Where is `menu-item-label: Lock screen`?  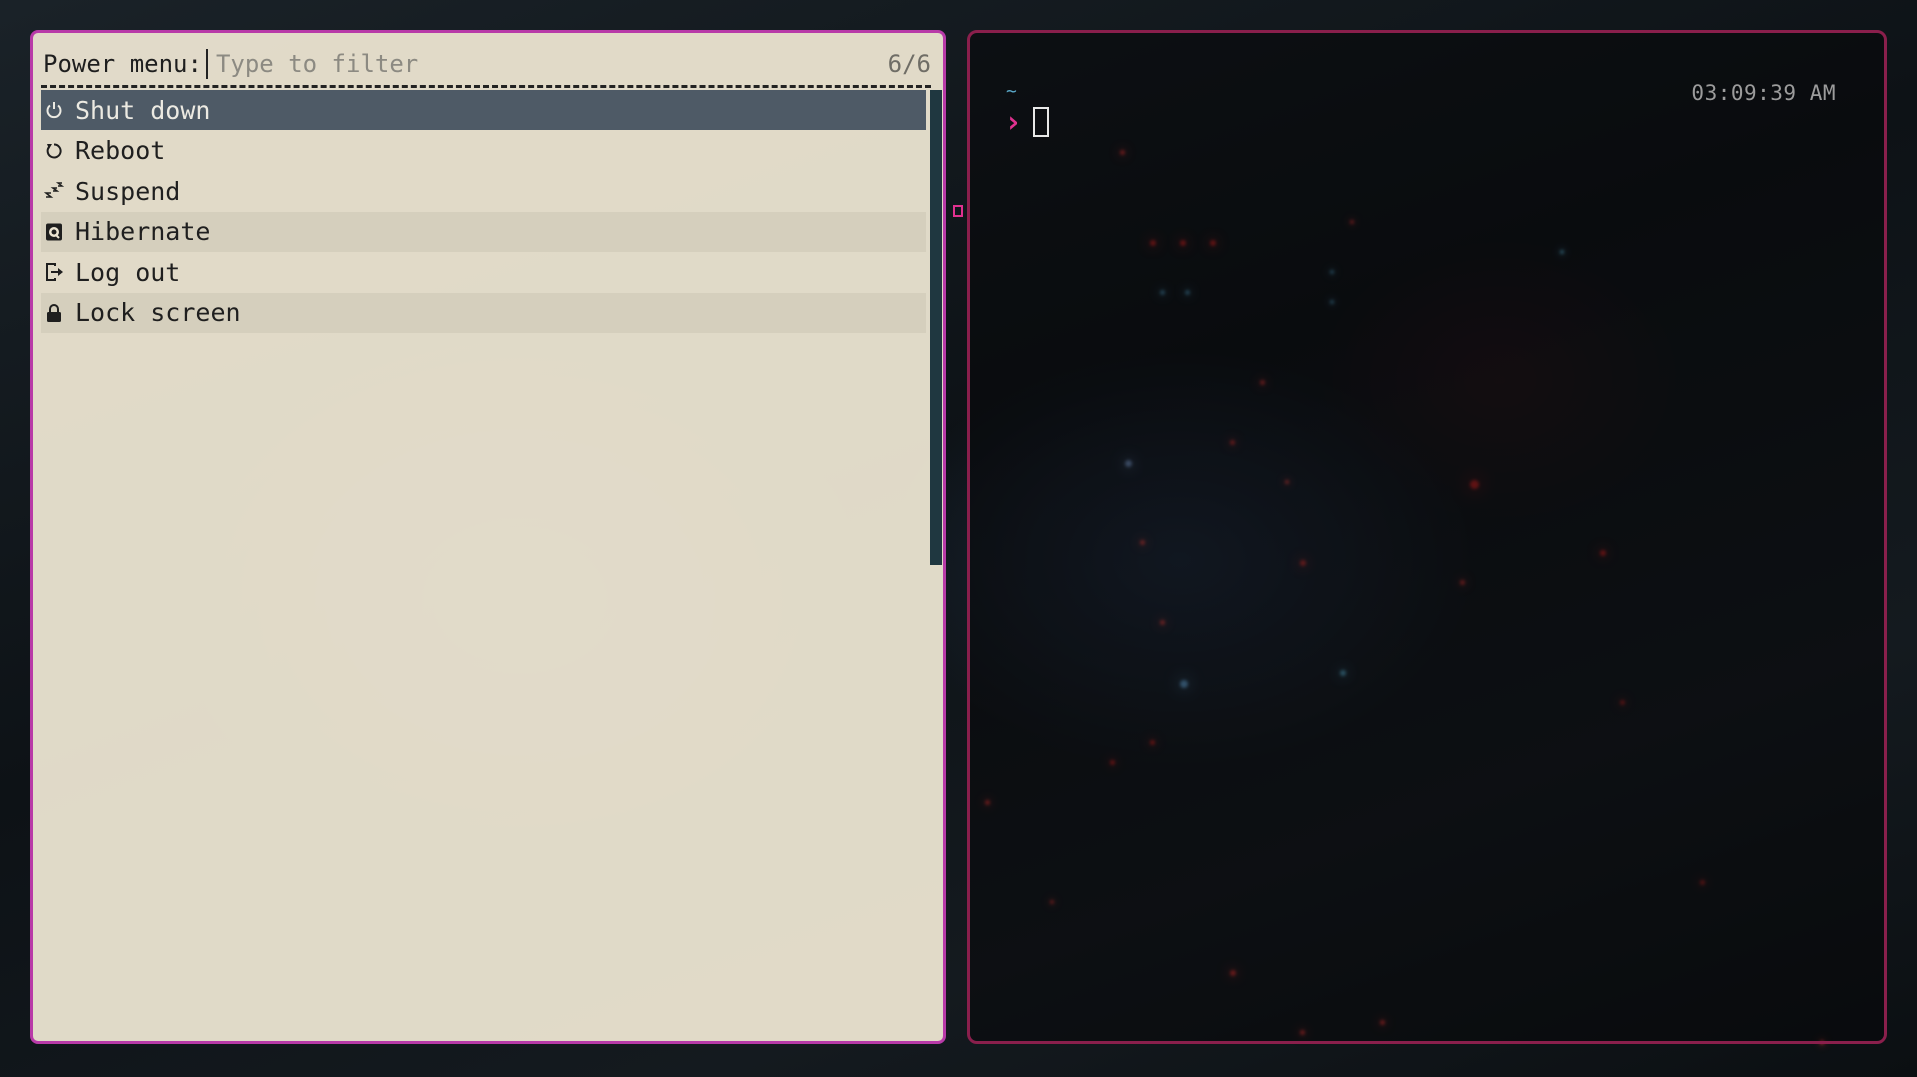
menu-item-label: Lock screen is located at coordinates (158, 312).